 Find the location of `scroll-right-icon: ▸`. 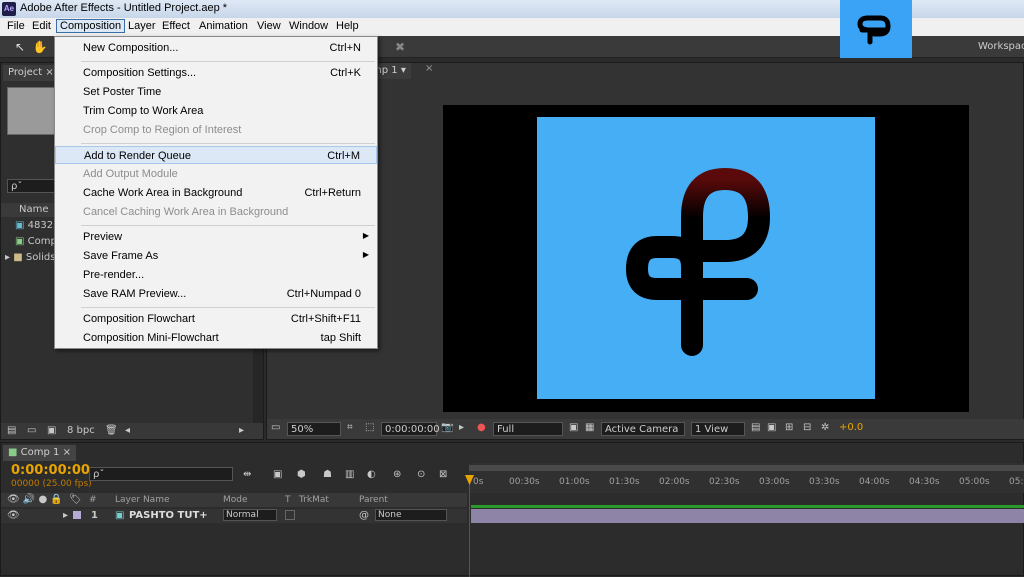

scroll-right-icon: ▸ is located at coordinates (241, 430).